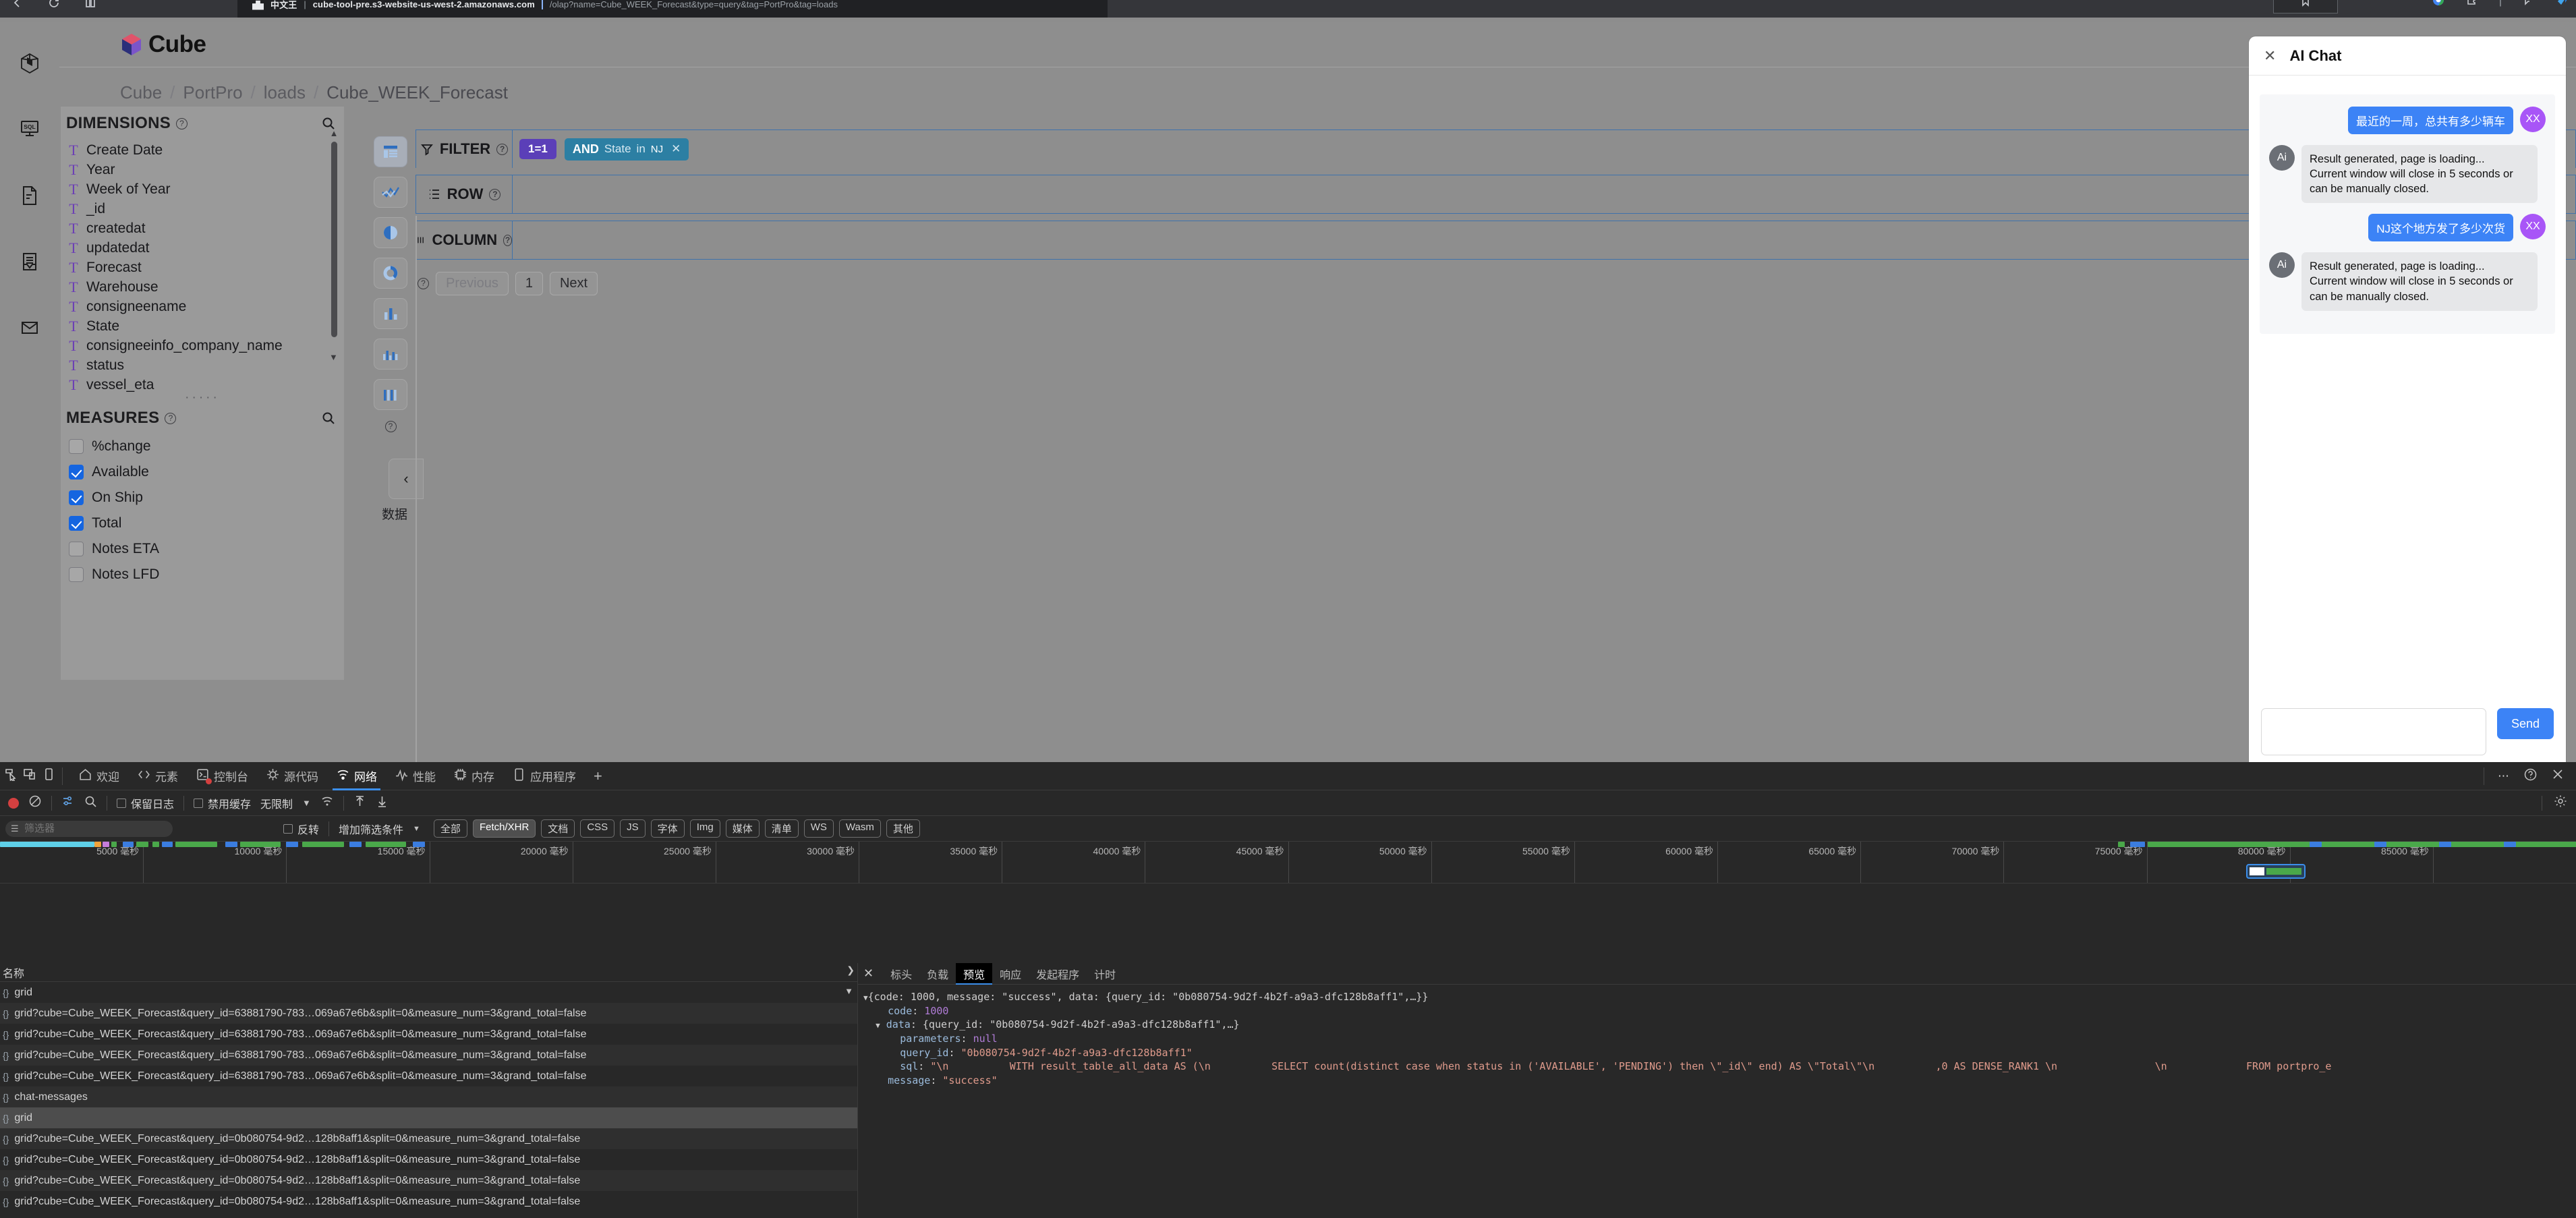 The height and width of the screenshot is (1218, 2576). What do you see at coordinates (2276, 872) in the screenshot?
I see `timeline-selected-request` at bounding box center [2276, 872].